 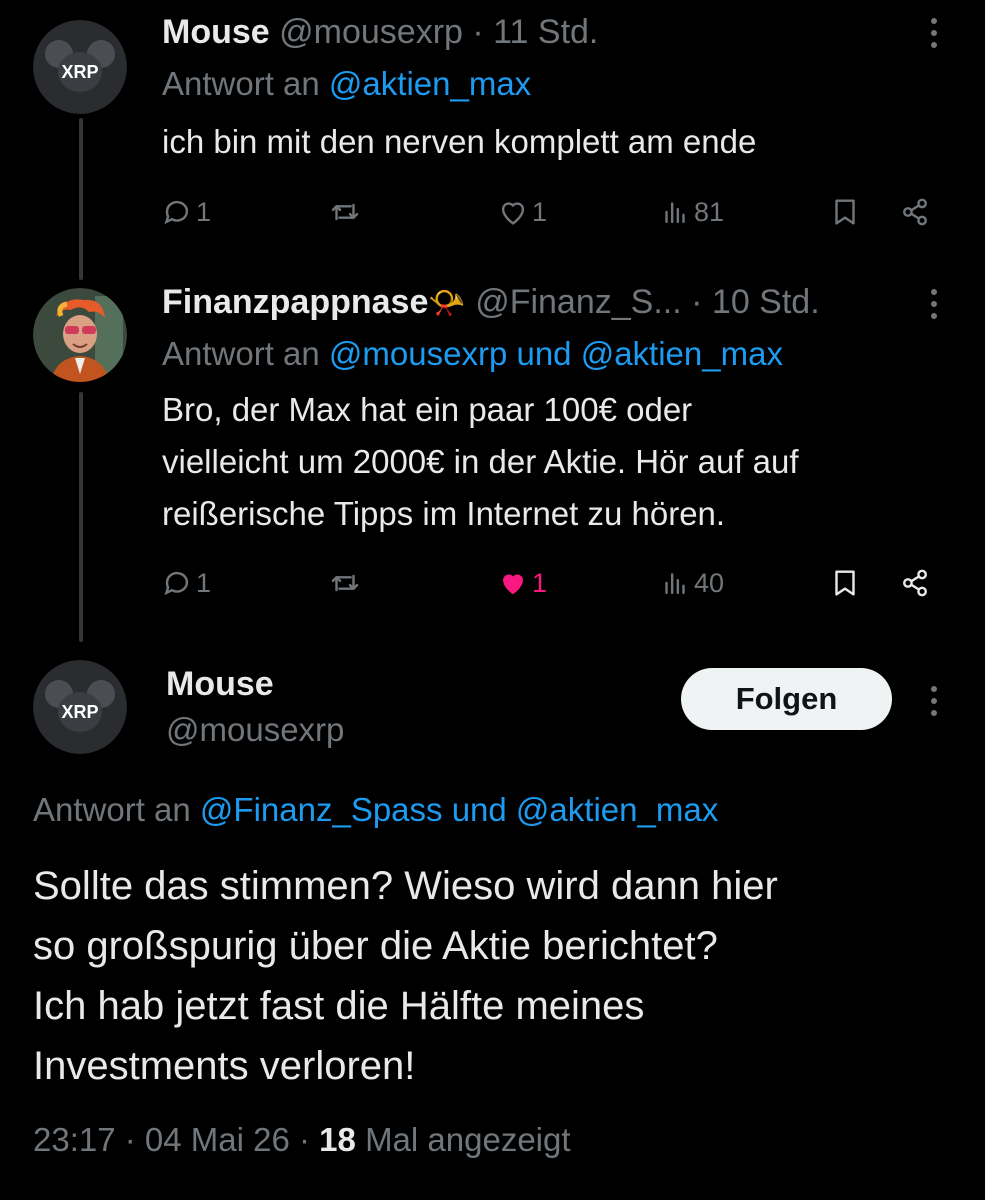 I want to click on tweet-header: Mouse @mousexrp · 11 Std., so click(x=380, y=32).